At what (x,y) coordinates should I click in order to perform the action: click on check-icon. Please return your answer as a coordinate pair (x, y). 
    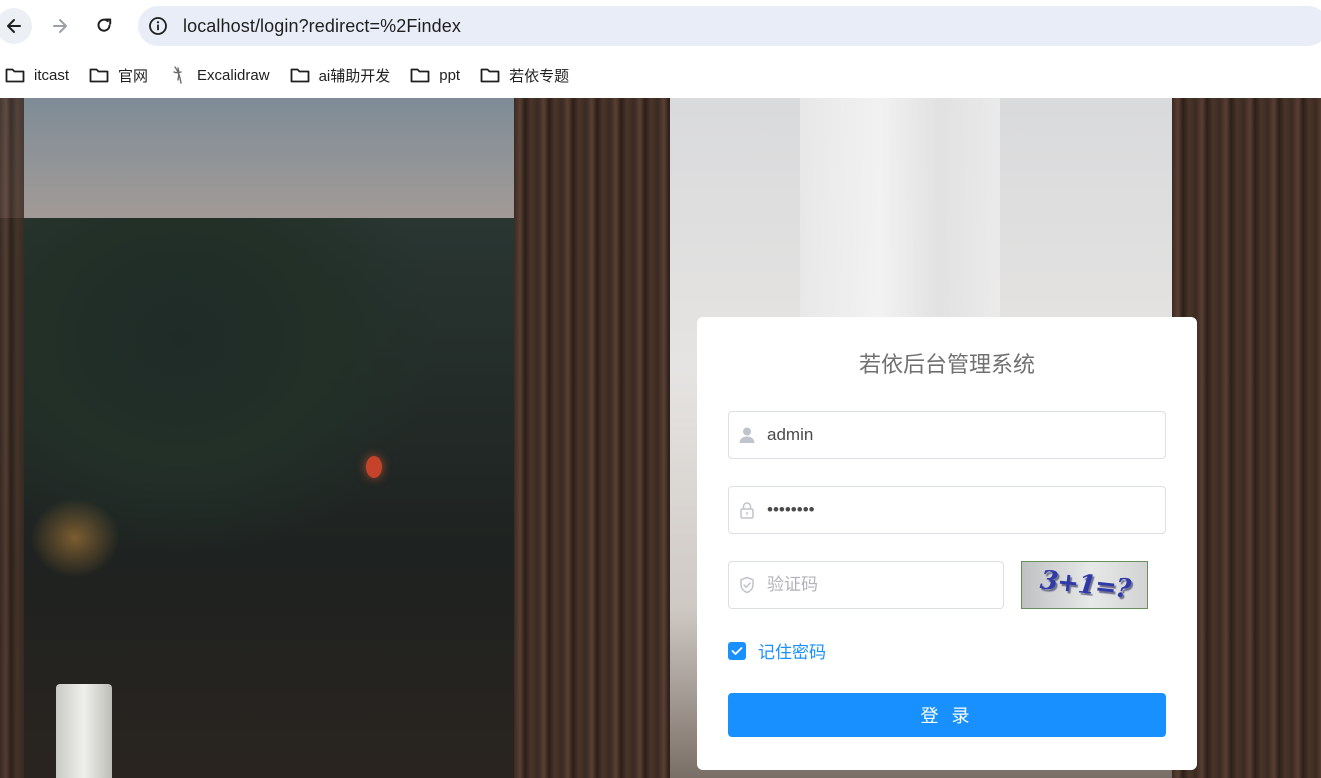
    Looking at the image, I should click on (737, 650).